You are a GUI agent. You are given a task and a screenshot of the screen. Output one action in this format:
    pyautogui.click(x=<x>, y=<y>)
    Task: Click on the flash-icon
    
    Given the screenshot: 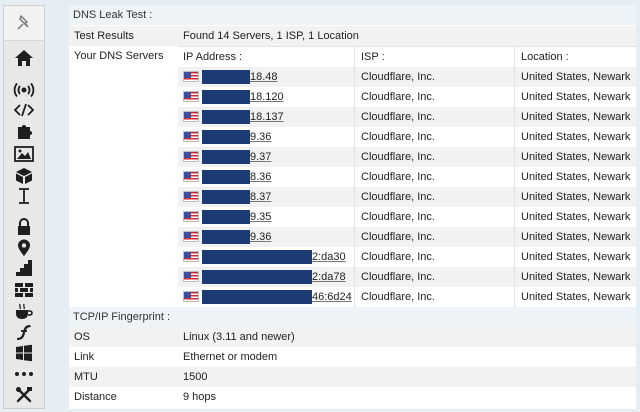 What is the action you would take?
    pyautogui.click(x=24, y=332)
    